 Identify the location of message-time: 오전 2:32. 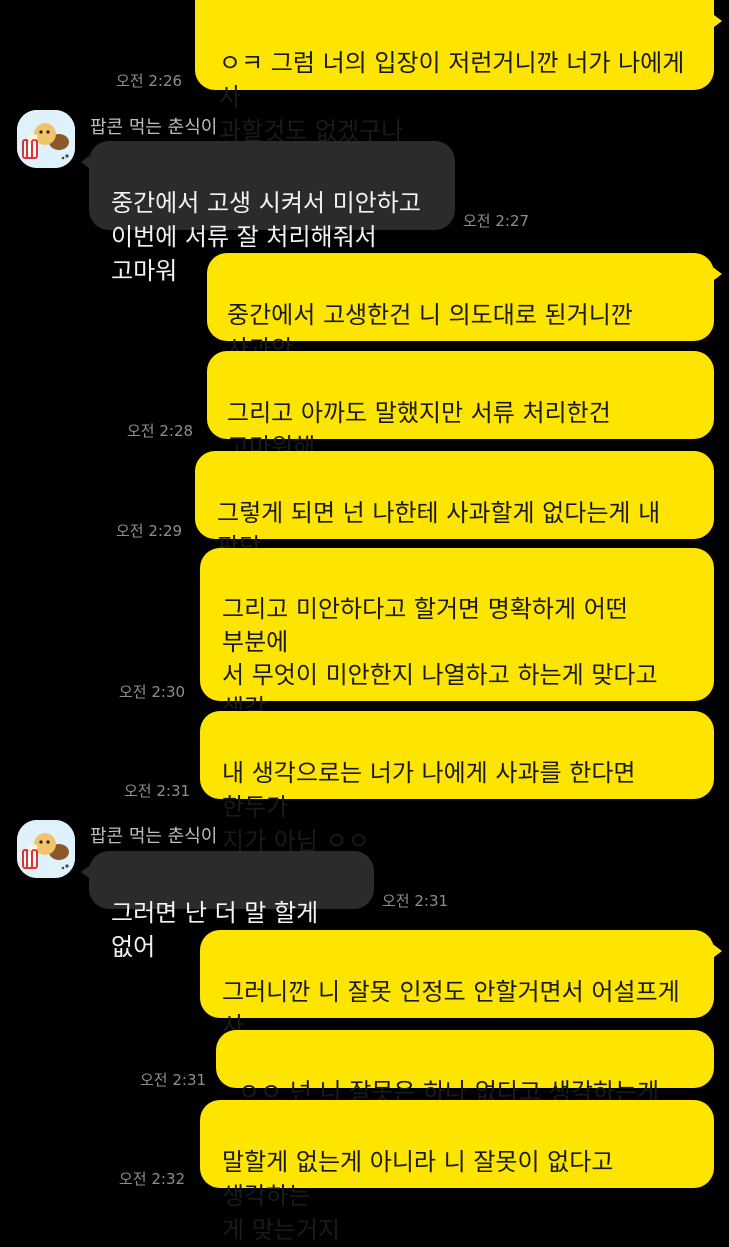
(152, 1179).